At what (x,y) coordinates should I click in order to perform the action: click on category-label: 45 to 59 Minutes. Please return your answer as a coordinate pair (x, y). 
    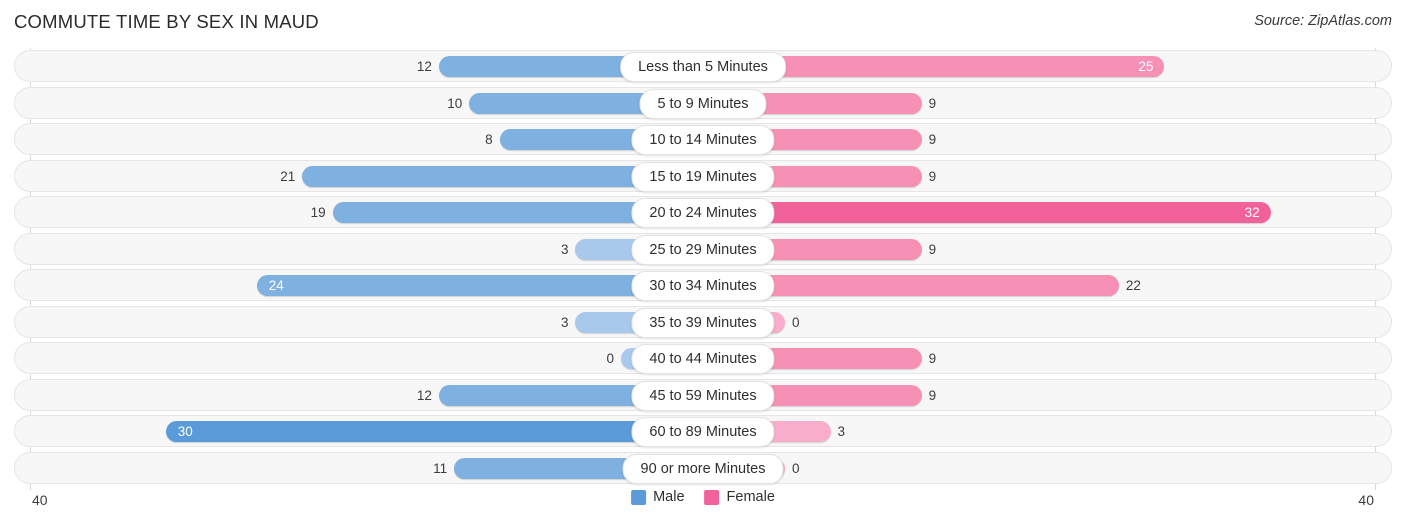
    Looking at the image, I should click on (703, 395).